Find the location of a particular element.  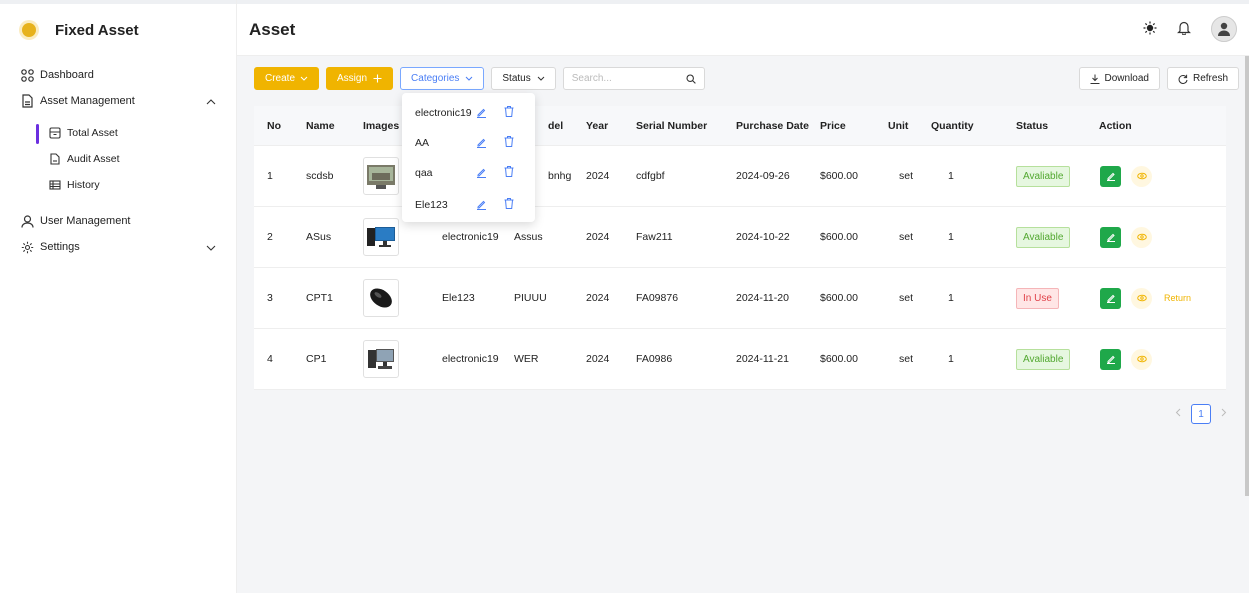

scrollbar is located at coordinates (1247, 276).